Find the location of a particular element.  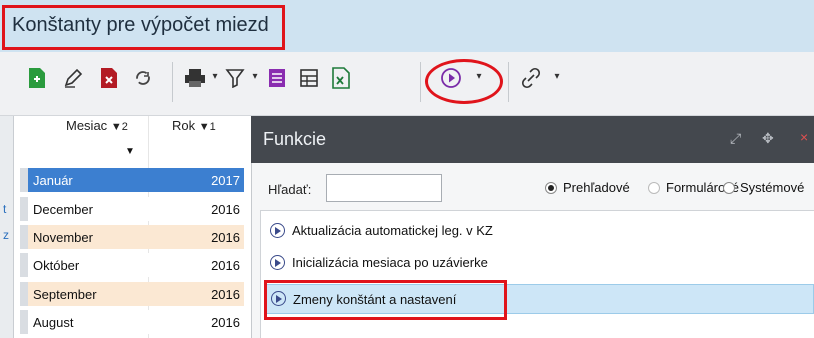

column-header-rok: Rok ▼1 is located at coordinates (194, 125).